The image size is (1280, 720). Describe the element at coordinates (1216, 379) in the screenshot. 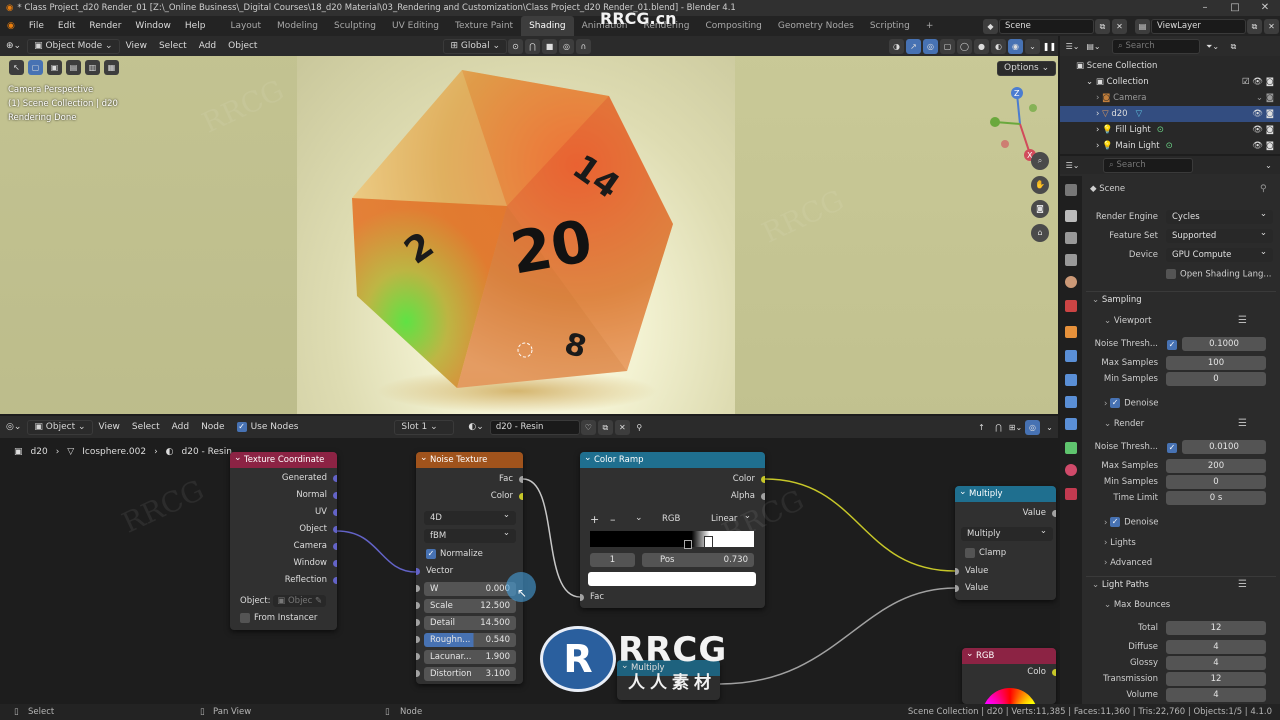

I see `vp-min-samples-field: 0` at that location.